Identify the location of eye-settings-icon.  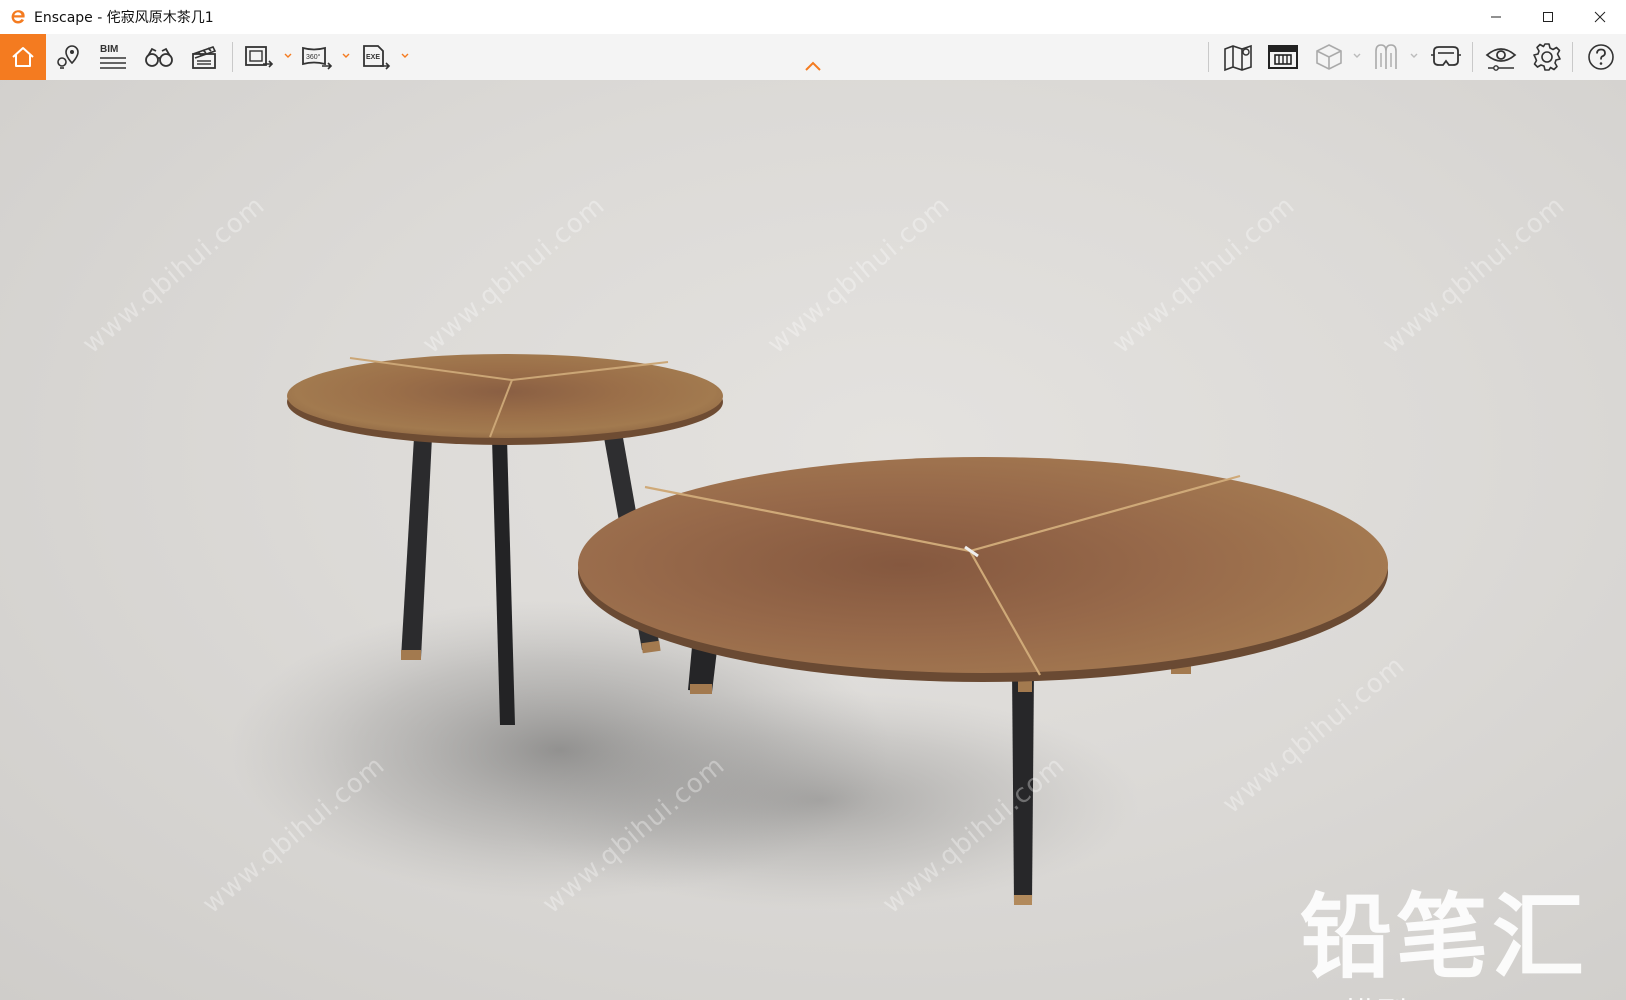
(1501, 59).